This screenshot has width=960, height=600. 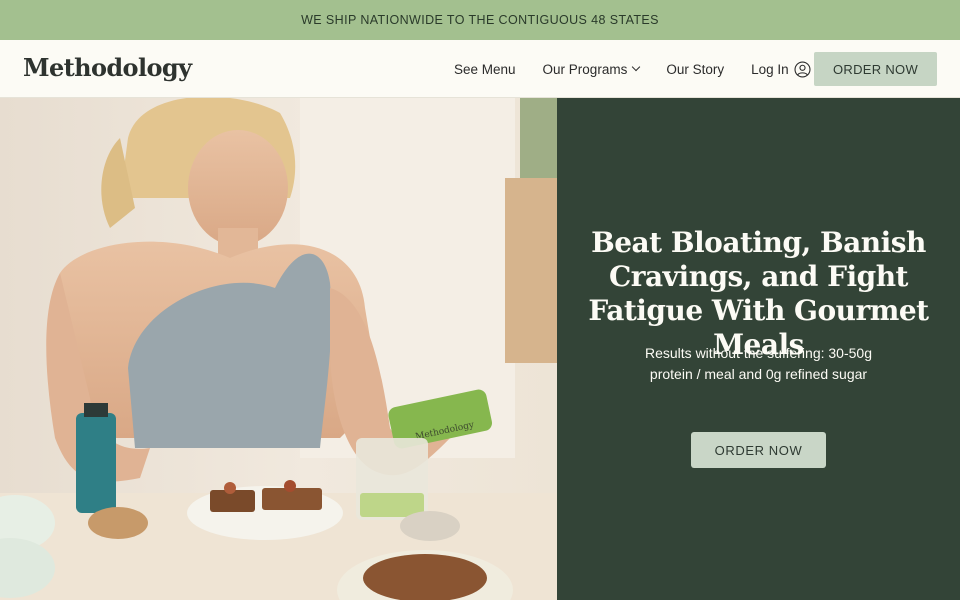 What do you see at coordinates (802, 69) in the screenshot?
I see `user-circle-icon` at bounding box center [802, 69].